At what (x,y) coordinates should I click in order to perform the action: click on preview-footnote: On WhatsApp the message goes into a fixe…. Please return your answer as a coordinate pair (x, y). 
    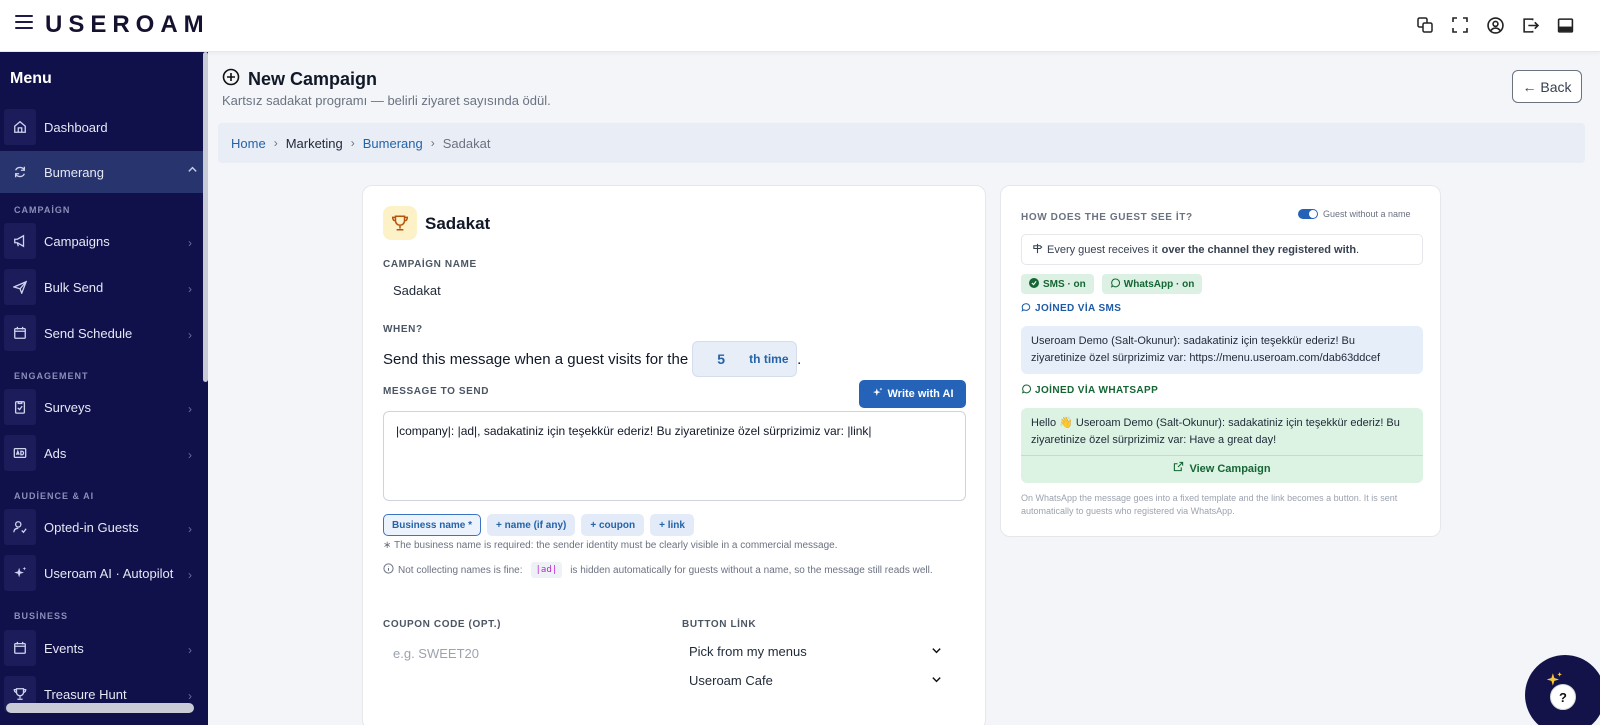
    Looking at the image, I should click on (1209, 504).